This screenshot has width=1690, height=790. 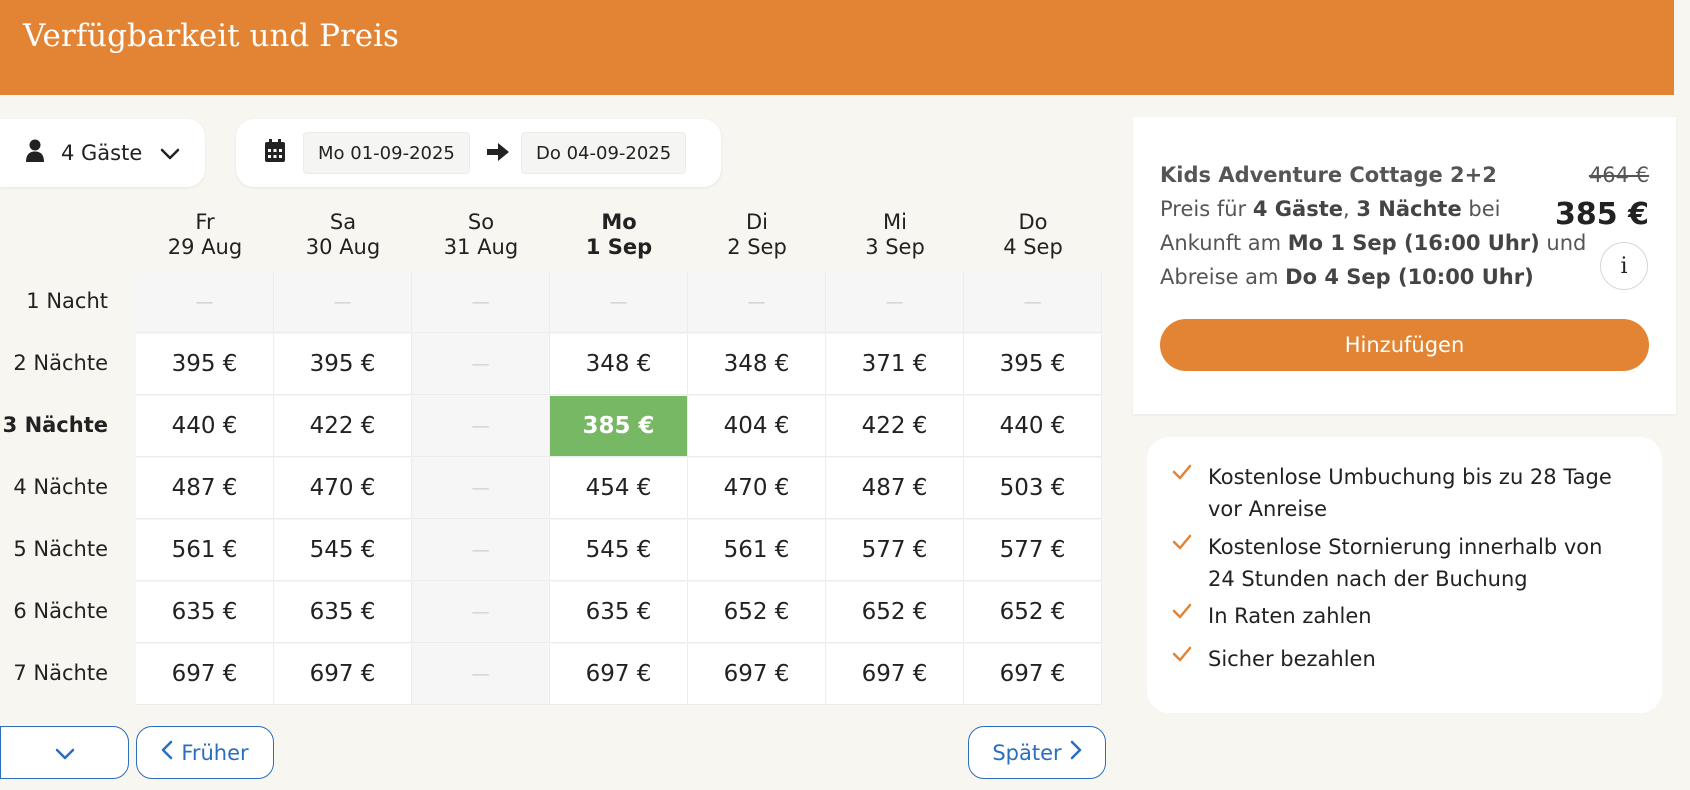 I want to click on column-day: Di, so click(x=756, y=222).